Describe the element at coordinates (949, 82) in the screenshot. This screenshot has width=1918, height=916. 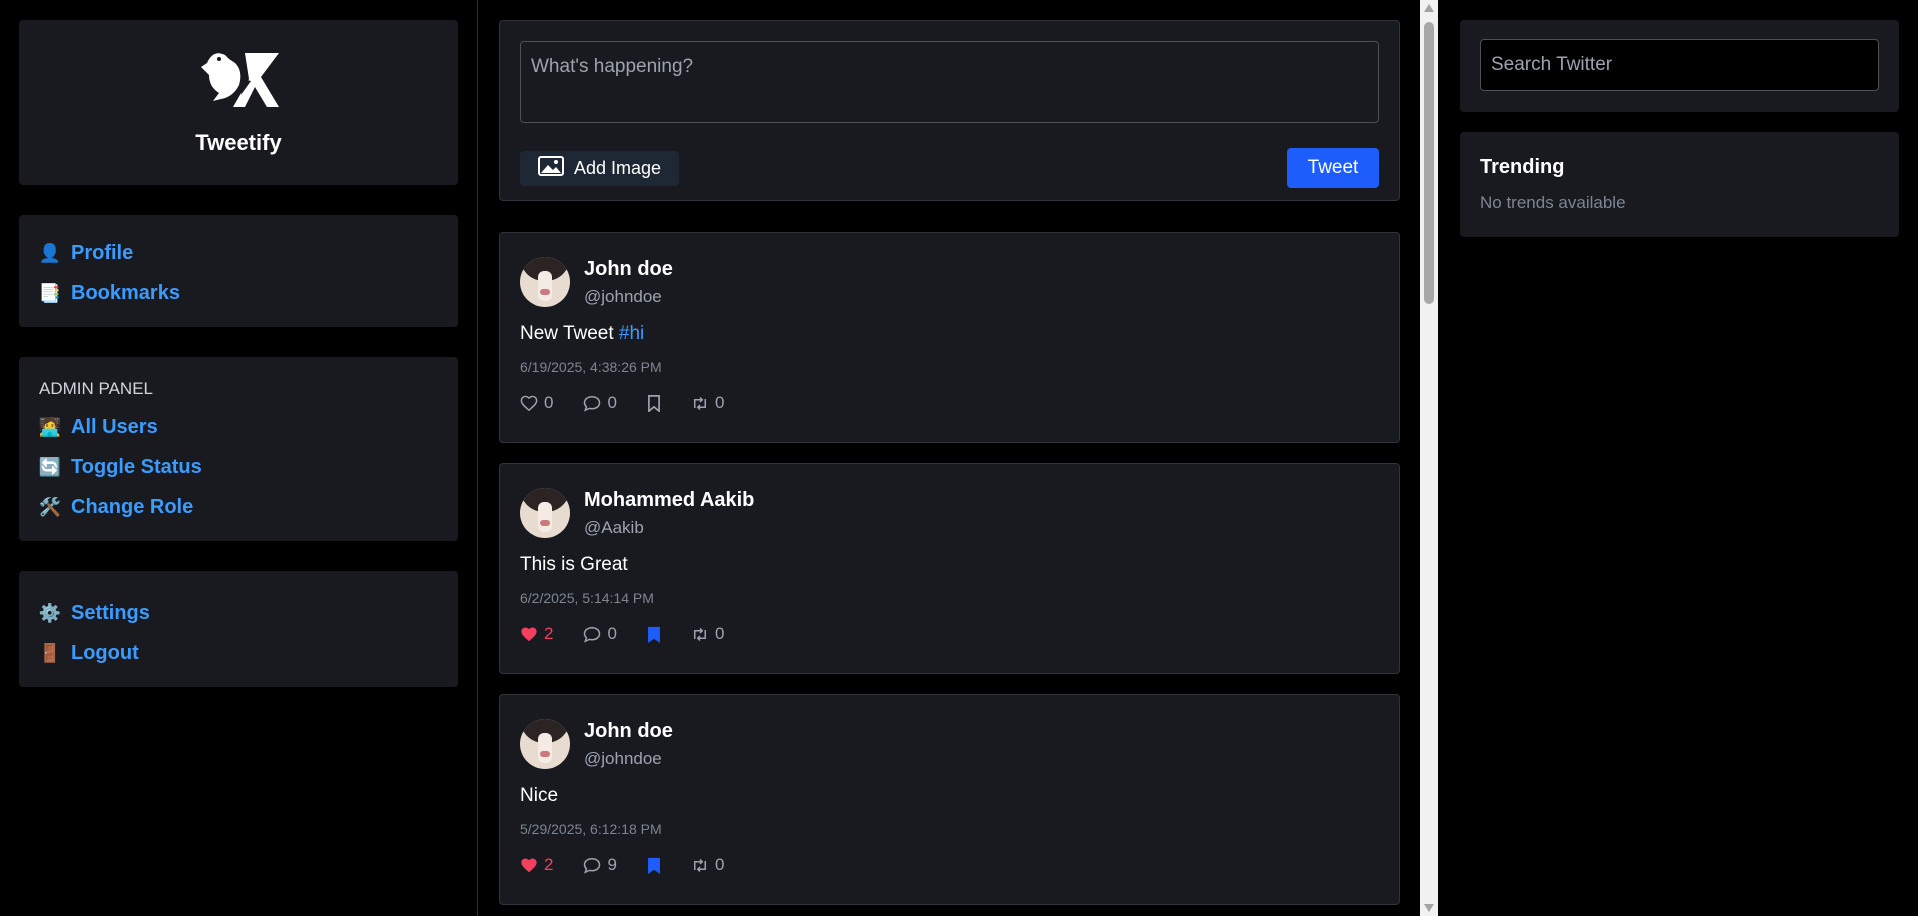
I see `compose-input` at that location.